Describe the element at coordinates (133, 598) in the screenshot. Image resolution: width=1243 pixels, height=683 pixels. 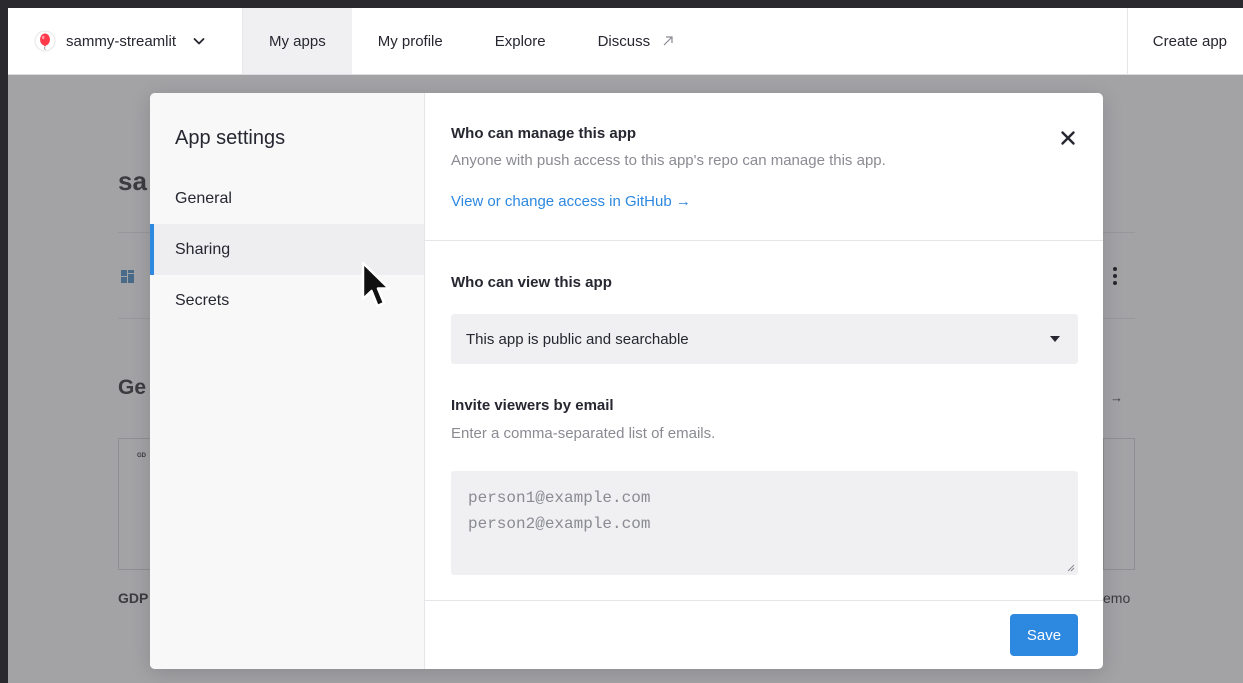
I see `bg-caption-left: GDP` at that location.